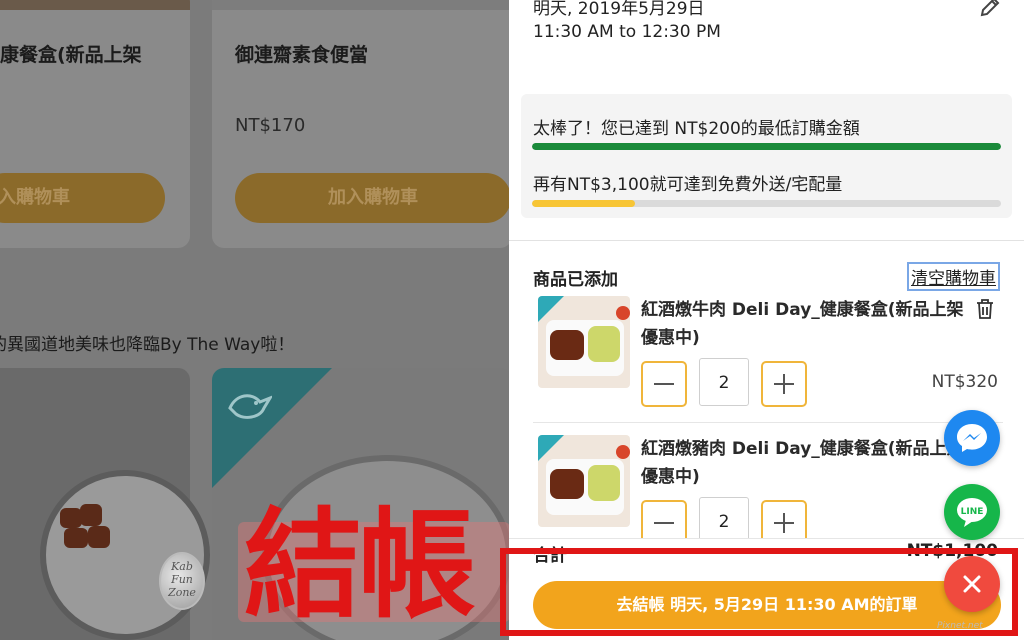  I want to click on cart-item: 紅酒燉牛肉 Deli Day_健康餐盒(新品上架 優惠中) 2 NT$320, so click(773, 359).